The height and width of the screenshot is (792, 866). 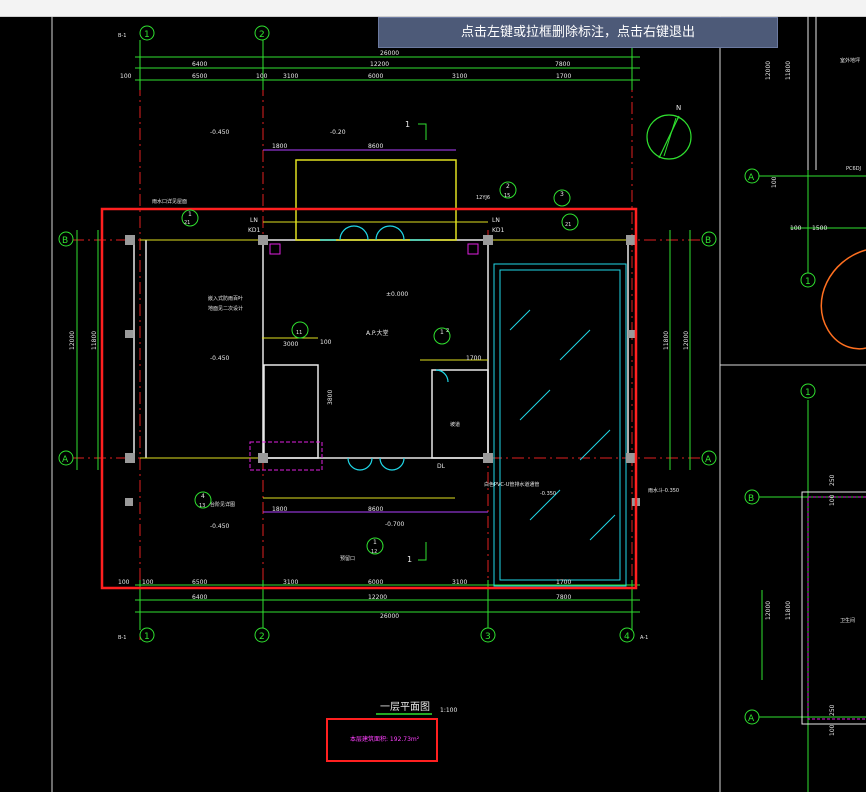 What do you see at coordinates (374, 552) in the screenshot?
I see `ref-13: 12` at bounding box center [374, 552].